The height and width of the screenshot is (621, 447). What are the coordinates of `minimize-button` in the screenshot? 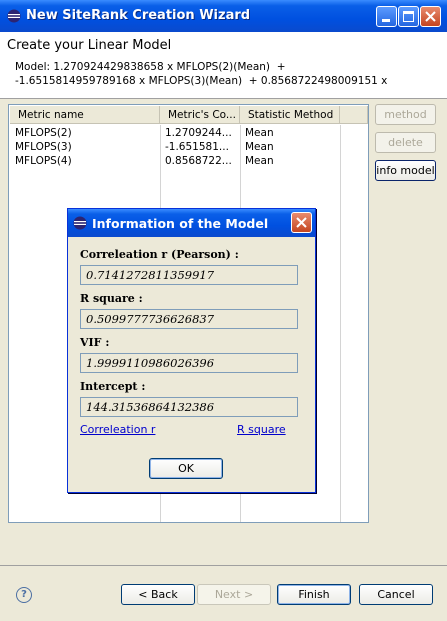 It's located at (386, 16).